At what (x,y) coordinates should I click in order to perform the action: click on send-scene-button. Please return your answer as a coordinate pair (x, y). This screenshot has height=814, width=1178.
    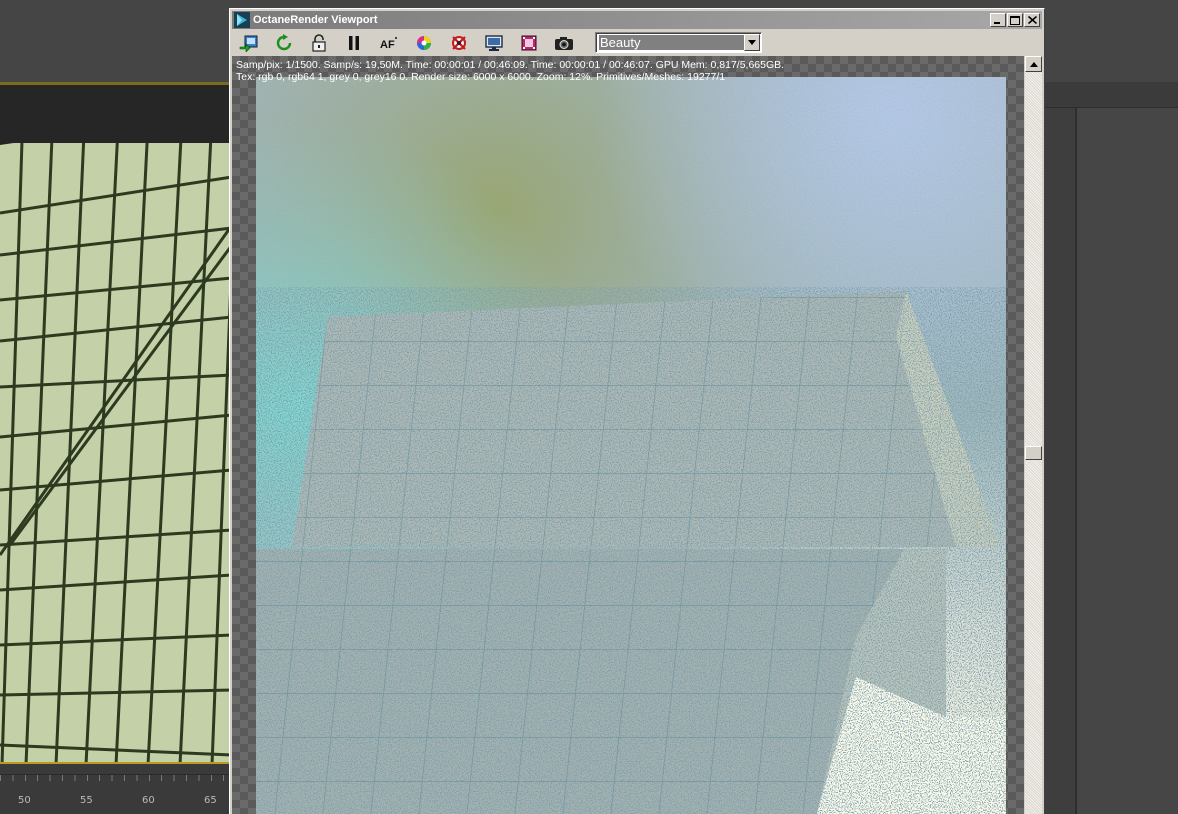
    Looking at the image, I should click on (249, 43).